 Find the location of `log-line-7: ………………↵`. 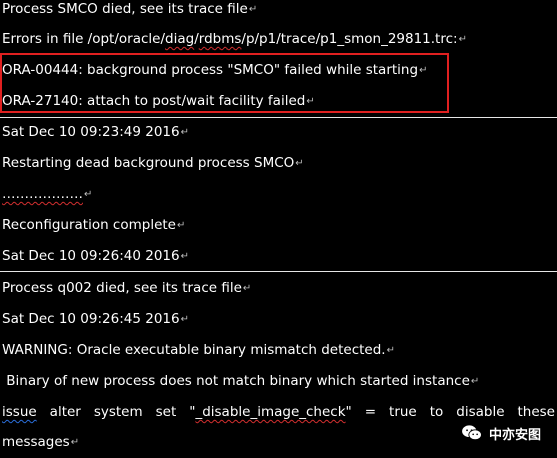

log-line-7: ………………↵ is located at coordinates (47, 194).